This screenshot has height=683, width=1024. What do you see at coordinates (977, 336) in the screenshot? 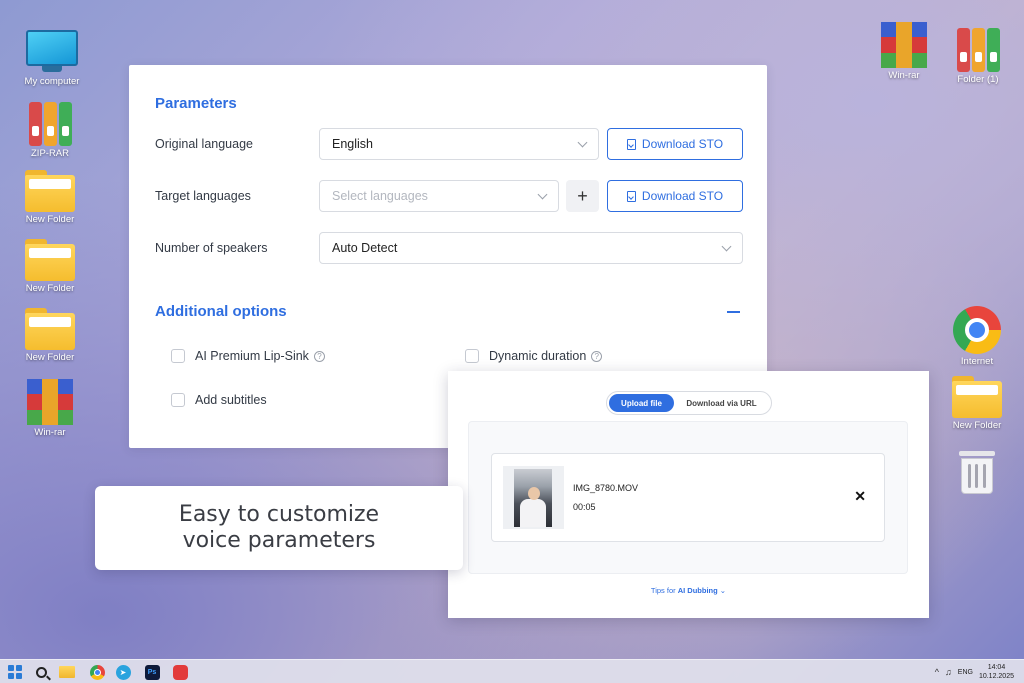
I see `desktop-icon-internet: Internet` at bounding box center [977, 336].